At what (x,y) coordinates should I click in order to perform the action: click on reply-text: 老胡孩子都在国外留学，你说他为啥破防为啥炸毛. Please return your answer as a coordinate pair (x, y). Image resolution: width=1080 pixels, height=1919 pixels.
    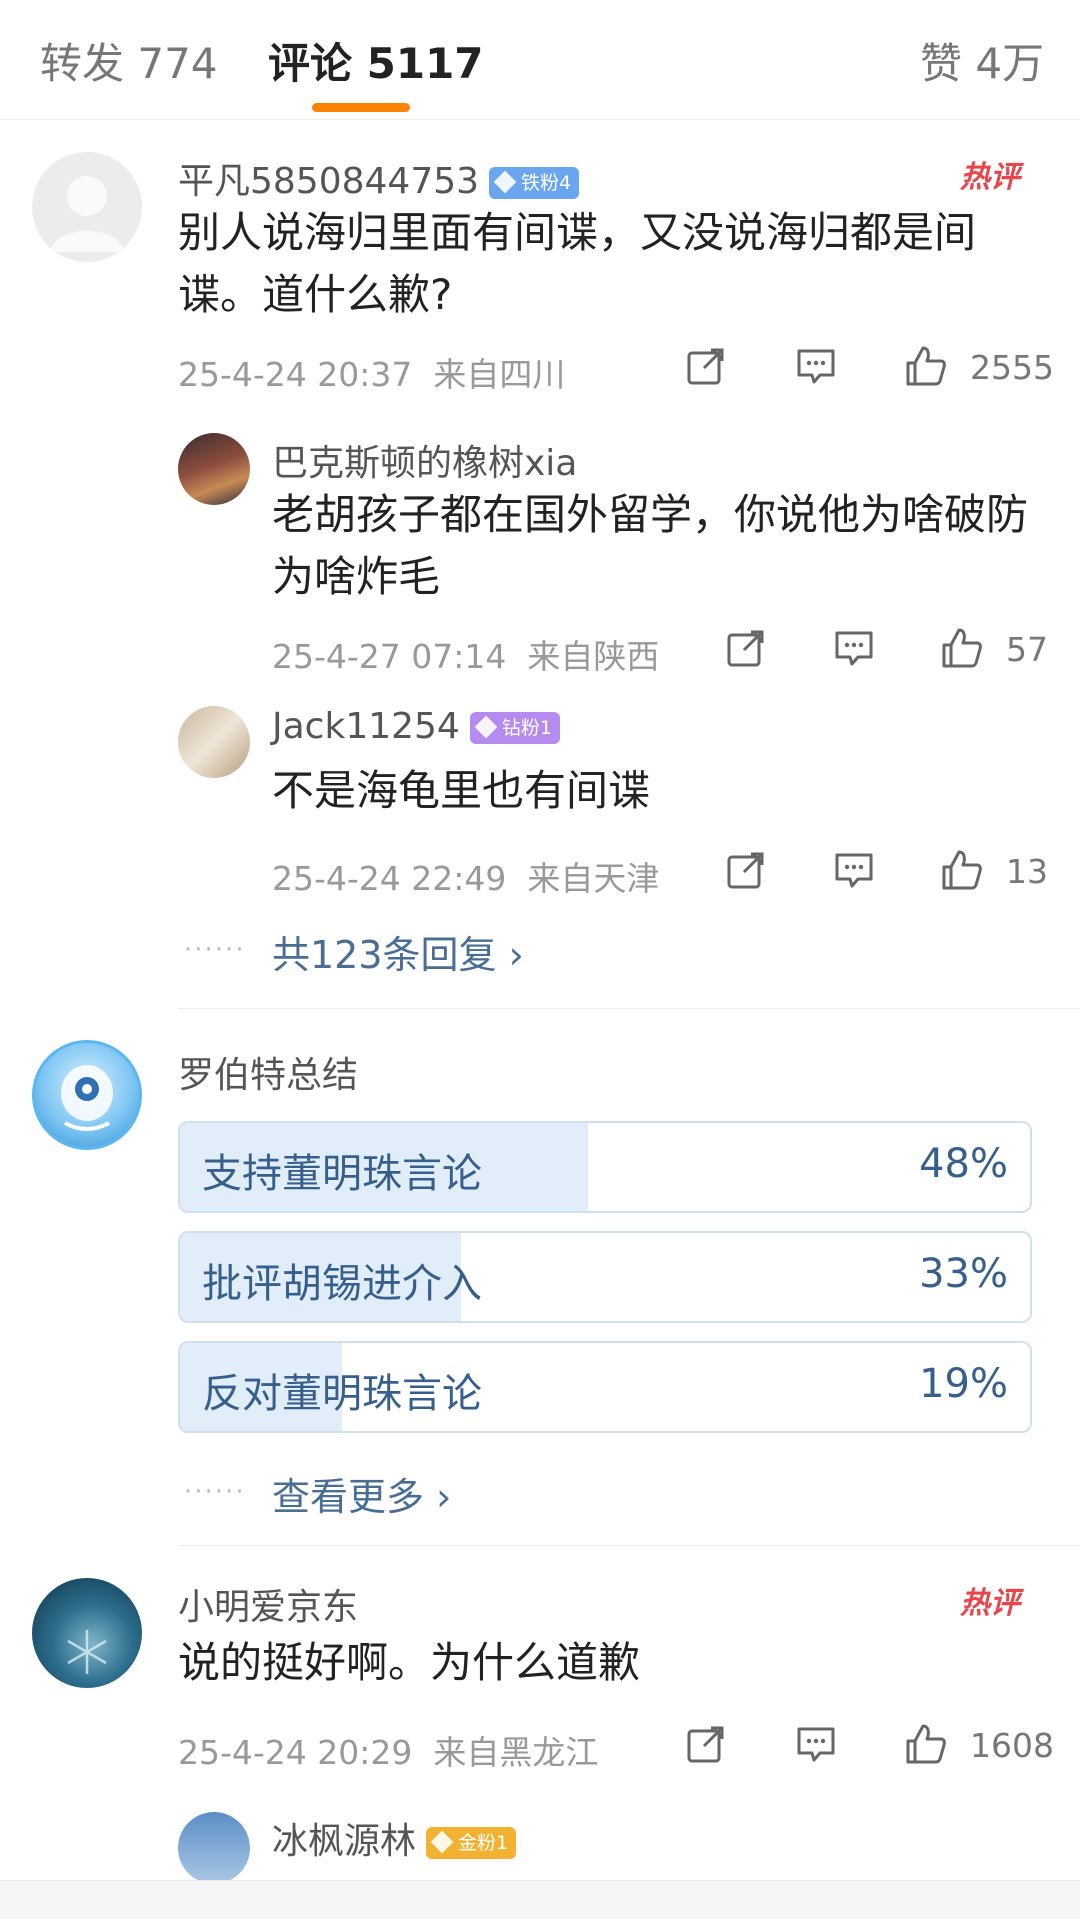
    Looking at the image, I should click on (650, 545).